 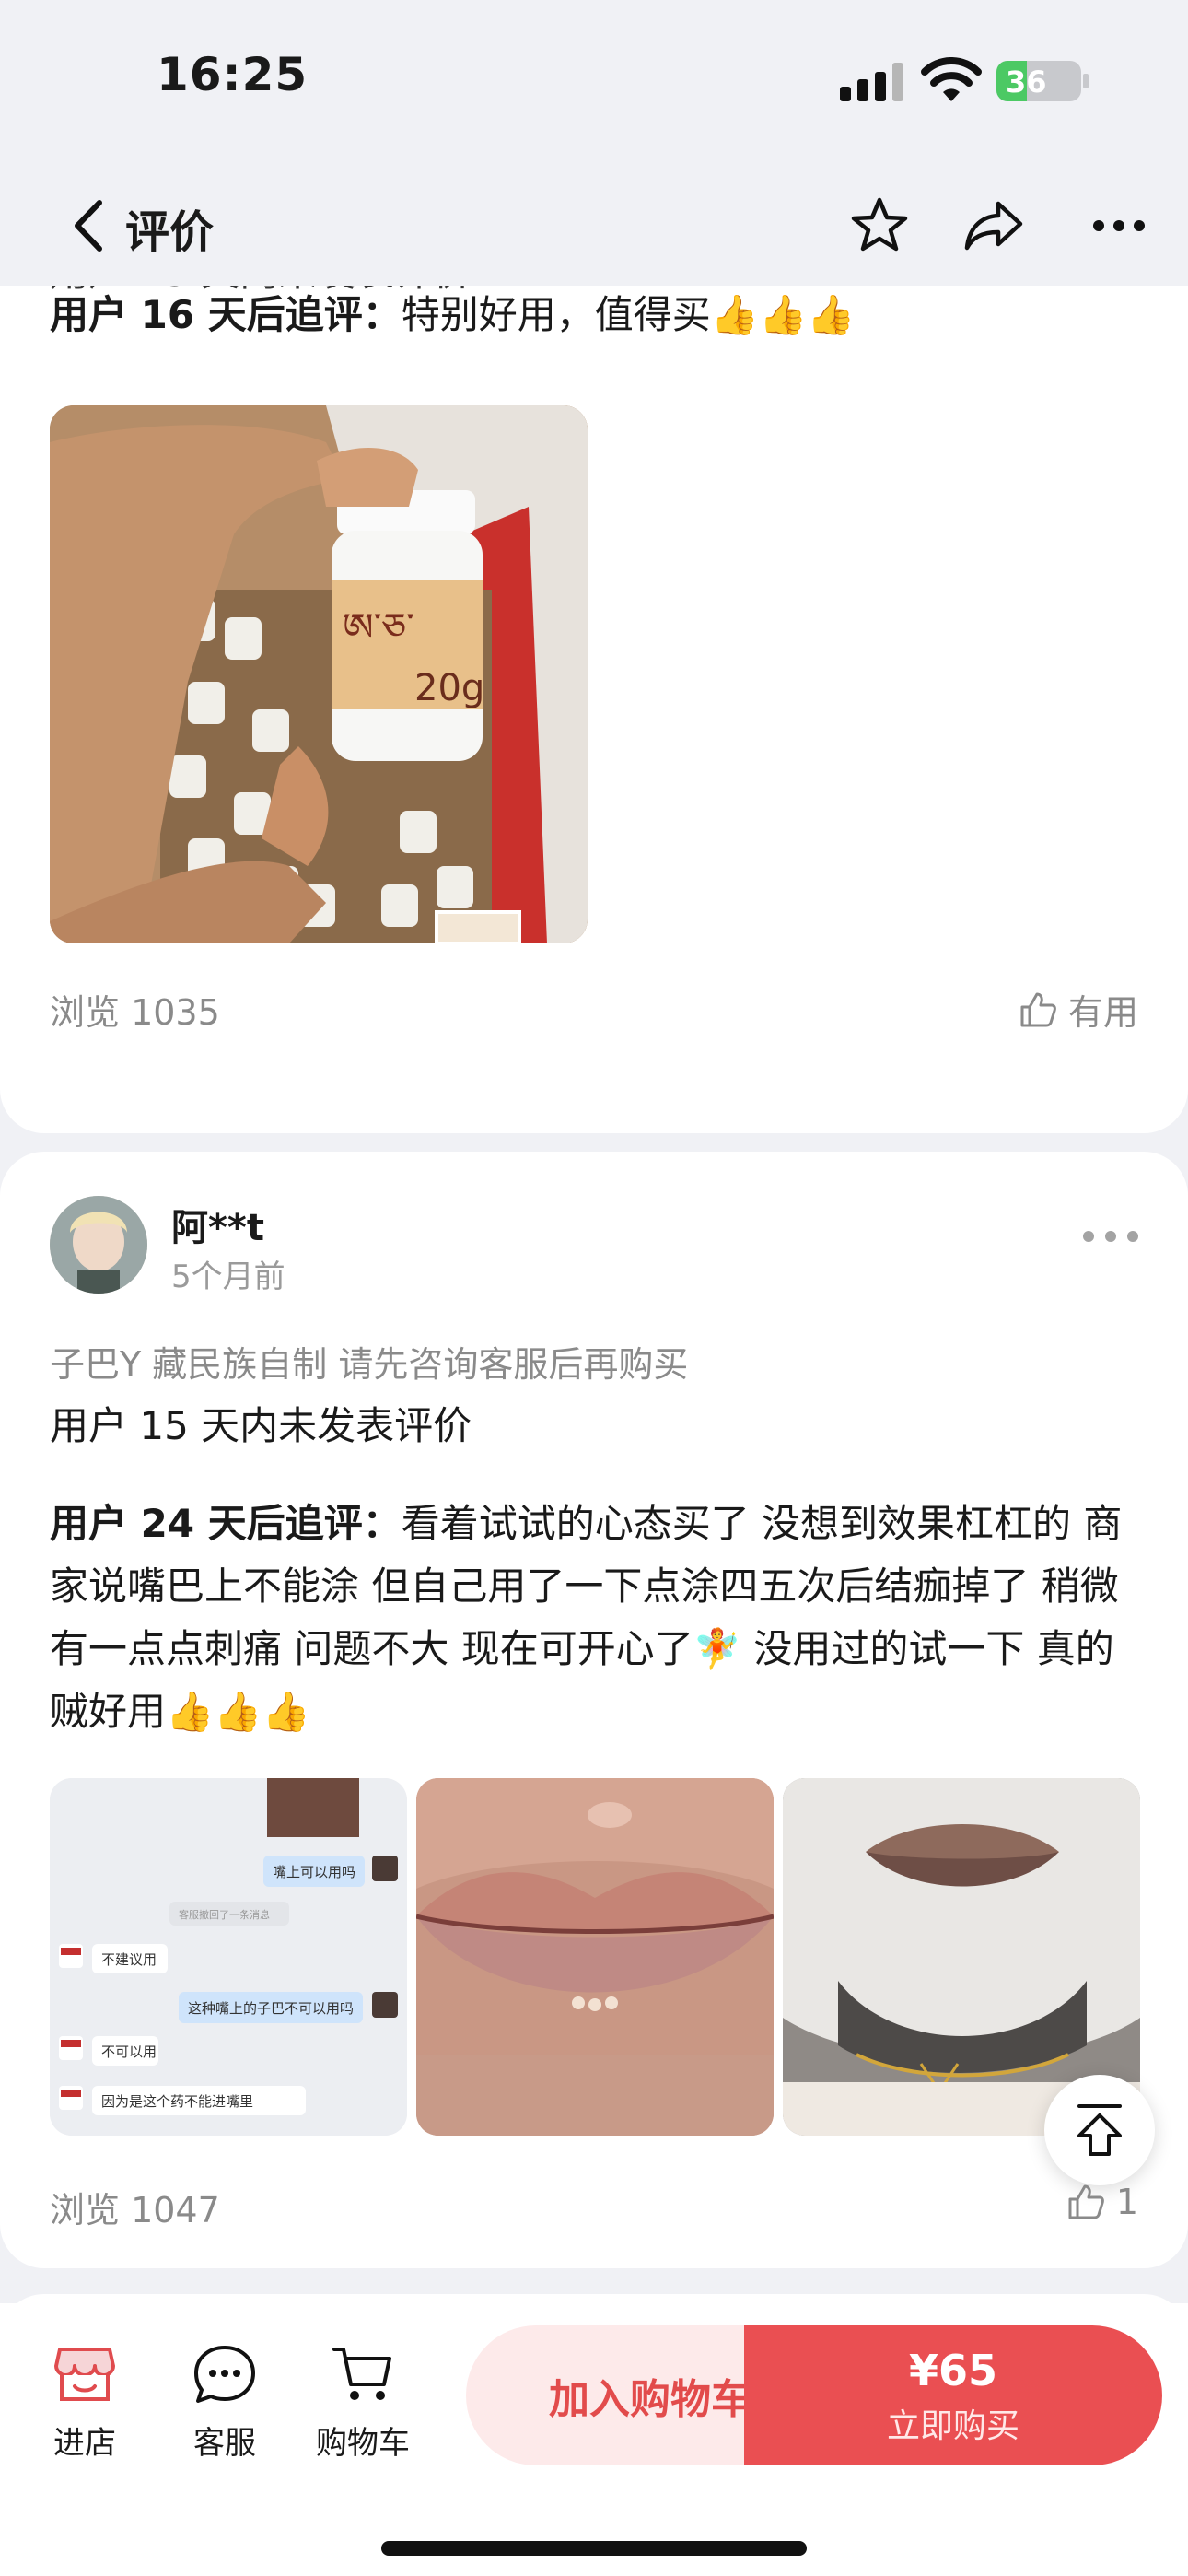 I want to click on chat-icon, so click(x=224, y=2374).